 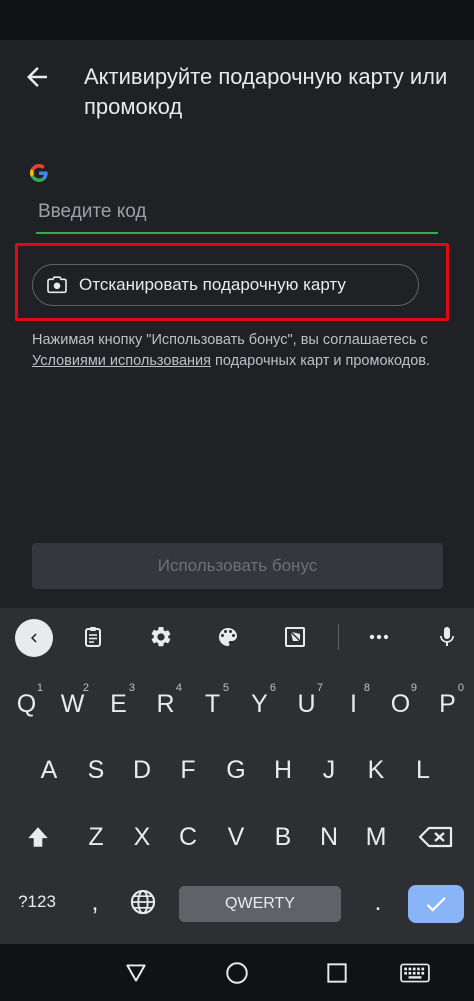 I want to click on google-logo-icon, so click(x=39, y=173).